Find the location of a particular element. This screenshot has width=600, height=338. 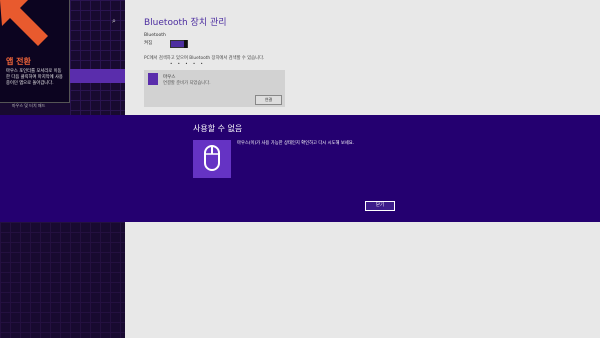

close-button: 닫기 is located at coordinates (380, 206).